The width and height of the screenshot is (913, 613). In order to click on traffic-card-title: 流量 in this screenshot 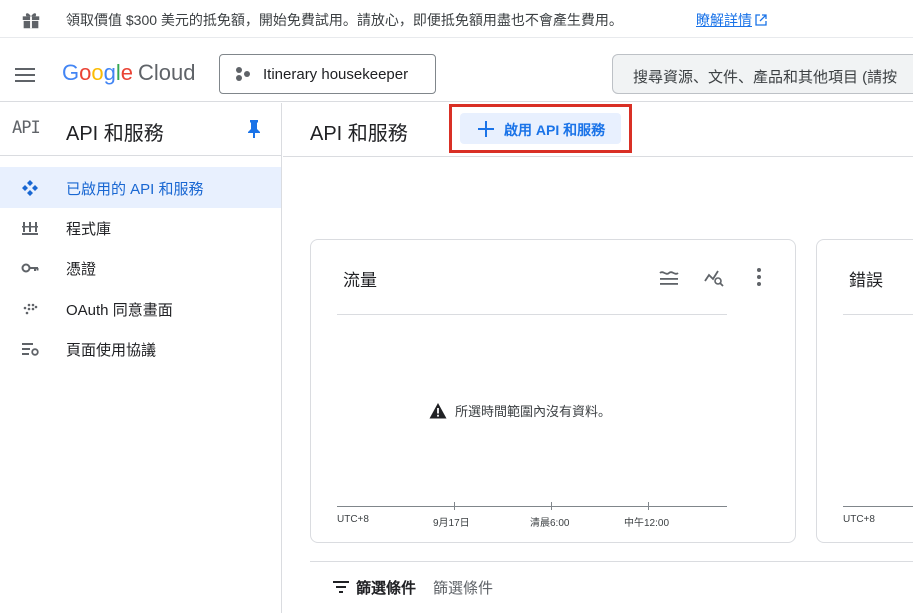, I will do `click(360, 280)`.